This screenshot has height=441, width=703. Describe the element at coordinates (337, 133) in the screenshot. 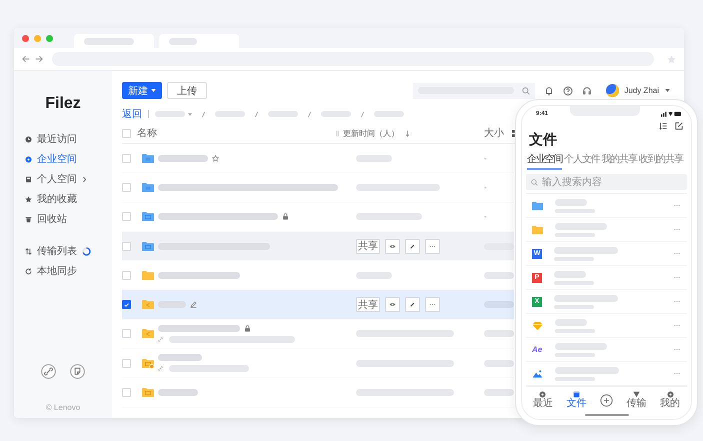

I see `drag-handle-icon` at that location.